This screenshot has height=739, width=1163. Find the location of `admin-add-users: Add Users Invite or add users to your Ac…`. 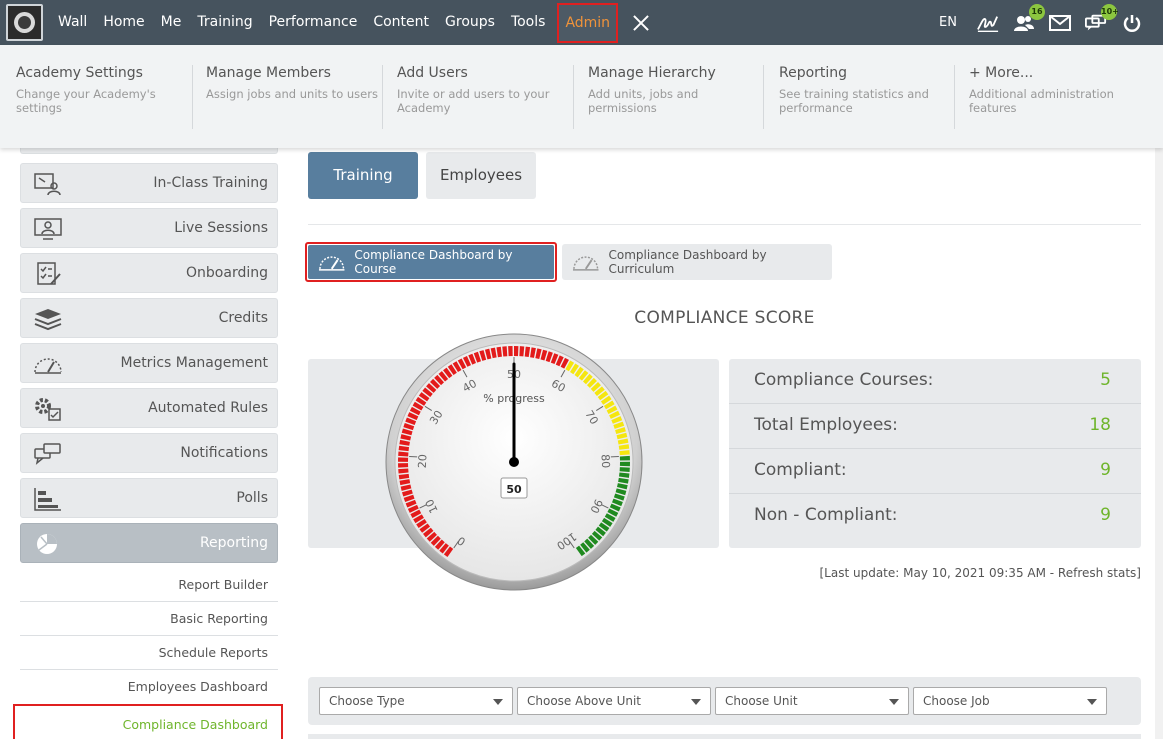

admin-add-users: Add Users Invite or add users to your Ac… is located at coordinates (477, 97).